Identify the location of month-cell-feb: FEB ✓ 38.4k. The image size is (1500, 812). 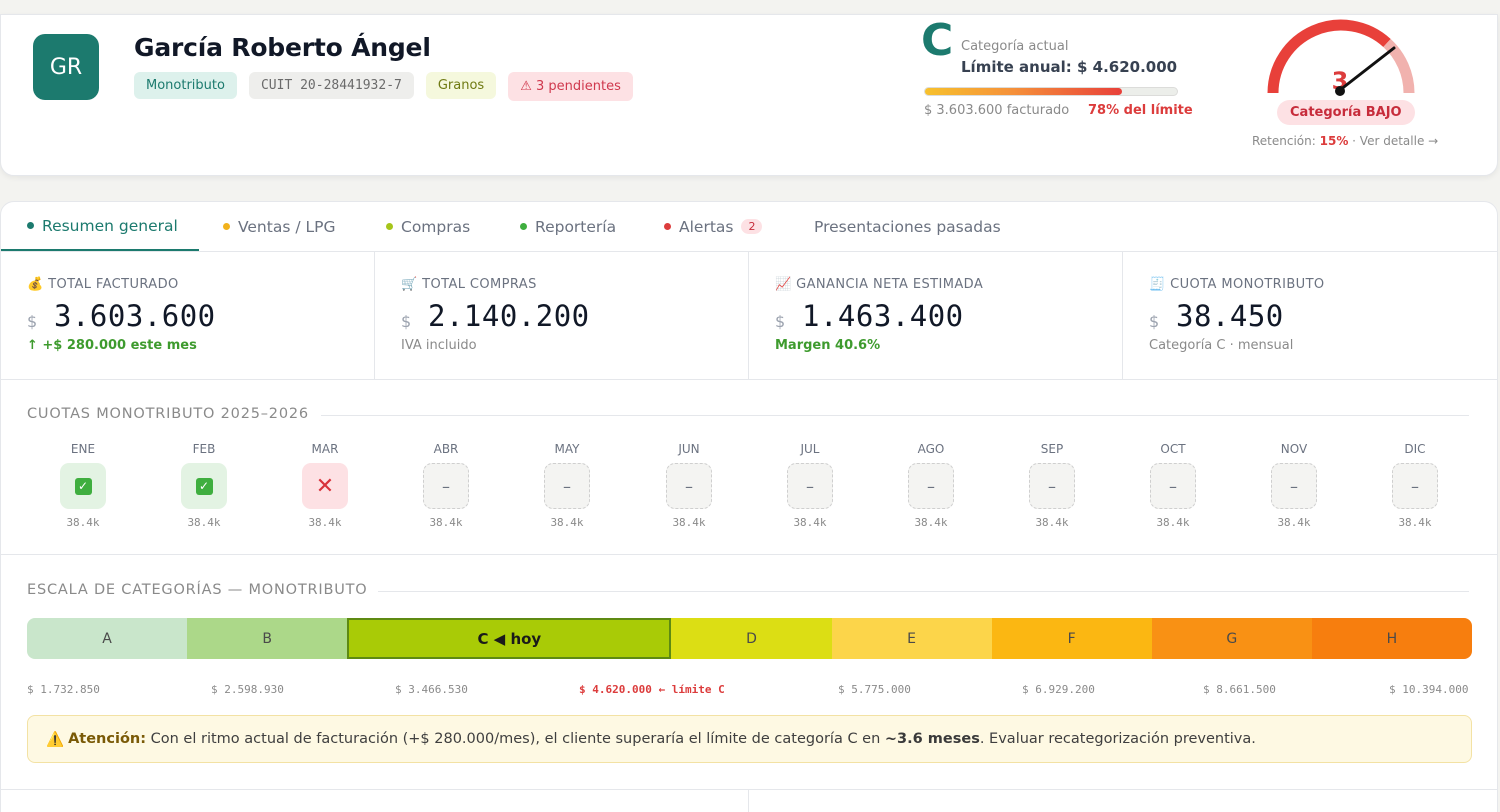
(204, 485).